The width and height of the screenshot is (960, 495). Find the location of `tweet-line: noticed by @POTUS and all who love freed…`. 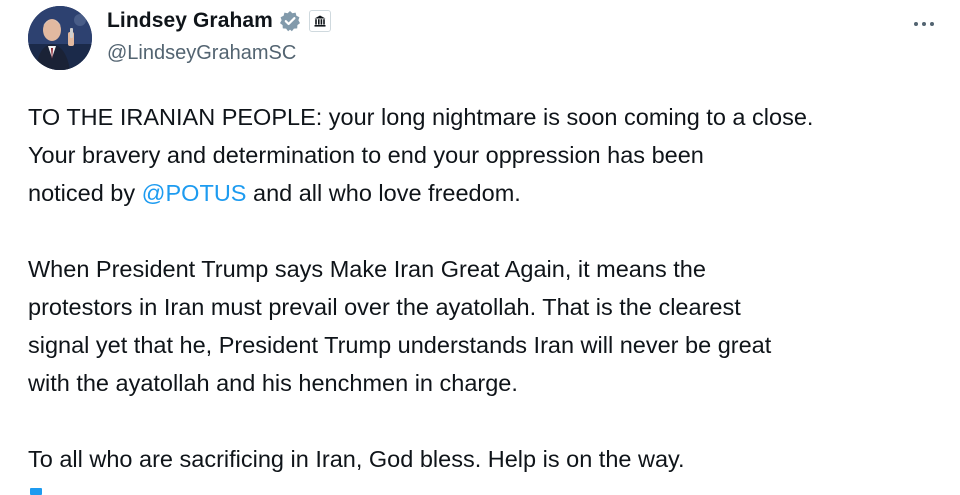

tweet-line: noticed by @POTUS and all who love freed… is located at coordinates (488, 193).